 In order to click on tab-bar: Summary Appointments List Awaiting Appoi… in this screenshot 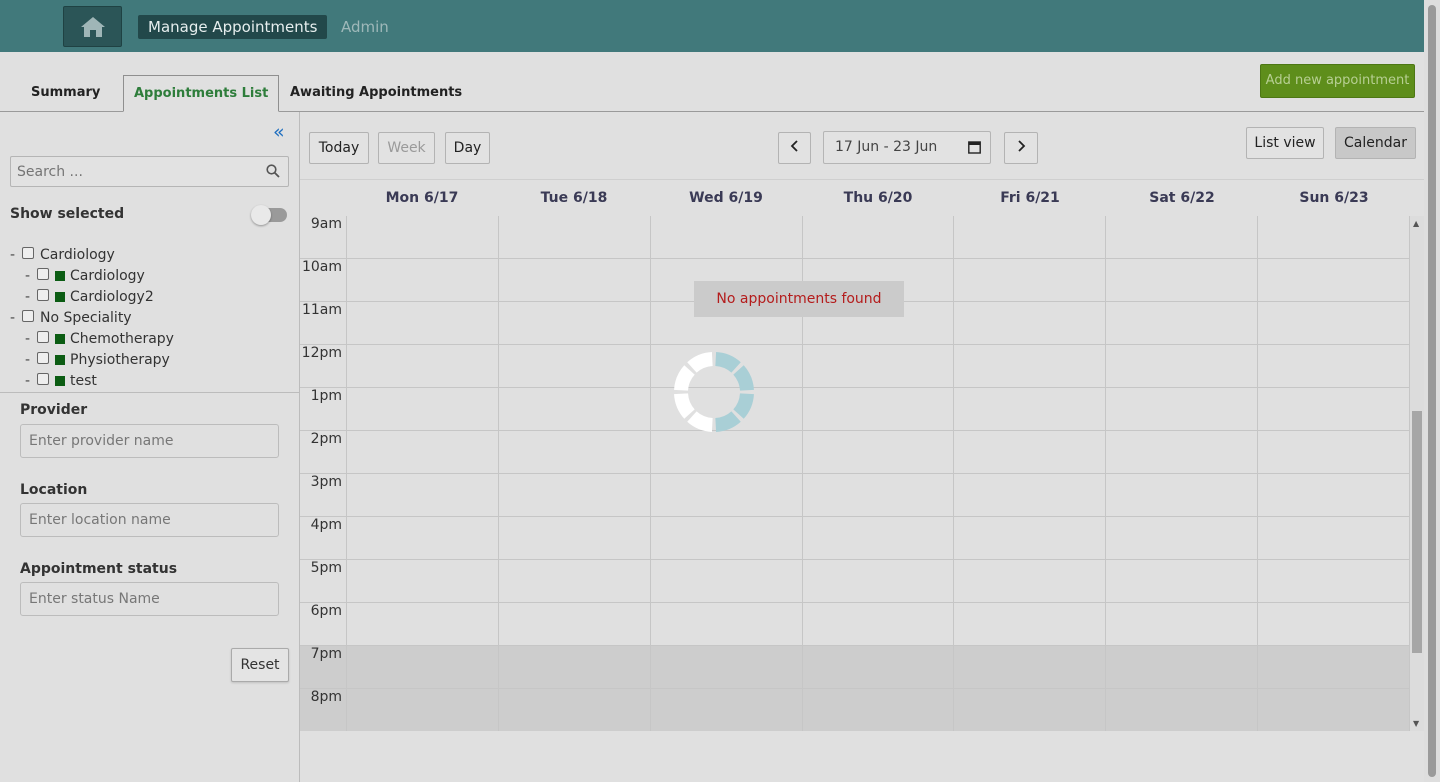, I will do `click(712, 82)`.